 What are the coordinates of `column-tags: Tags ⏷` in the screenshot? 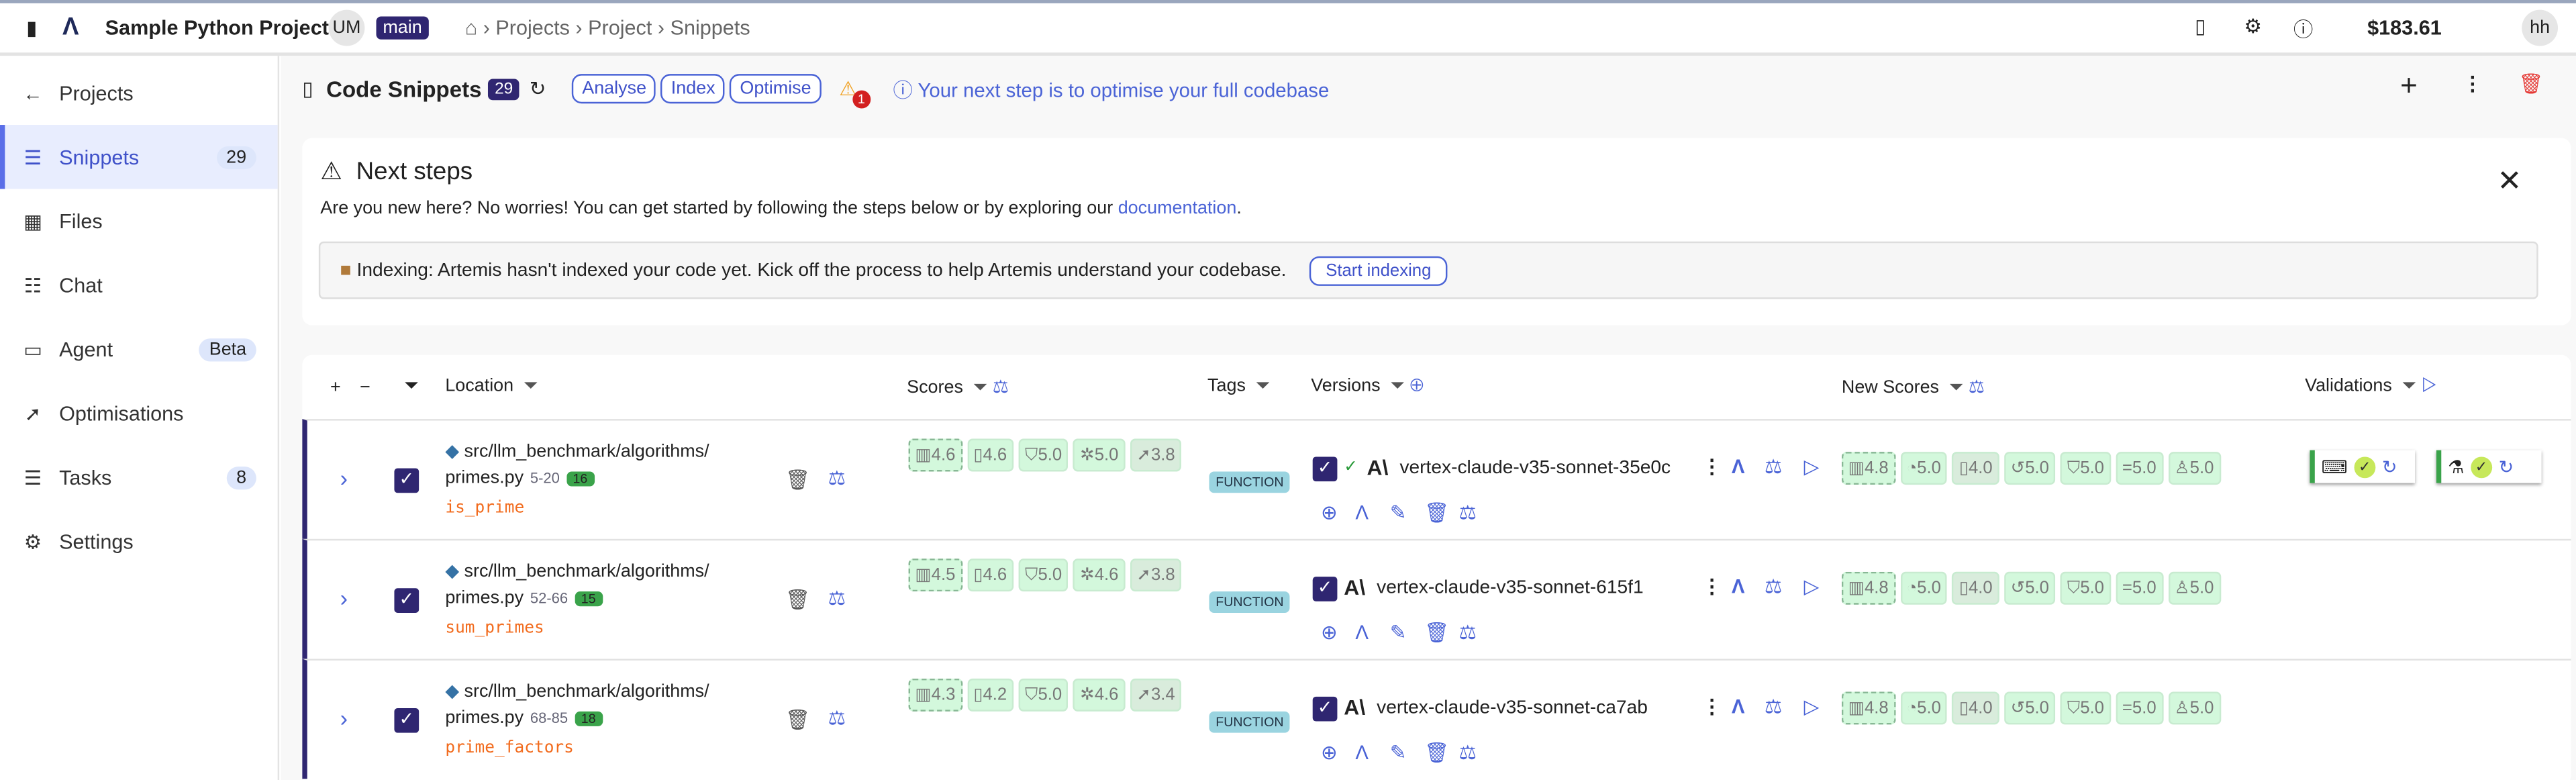 It's located at (1238, 387).